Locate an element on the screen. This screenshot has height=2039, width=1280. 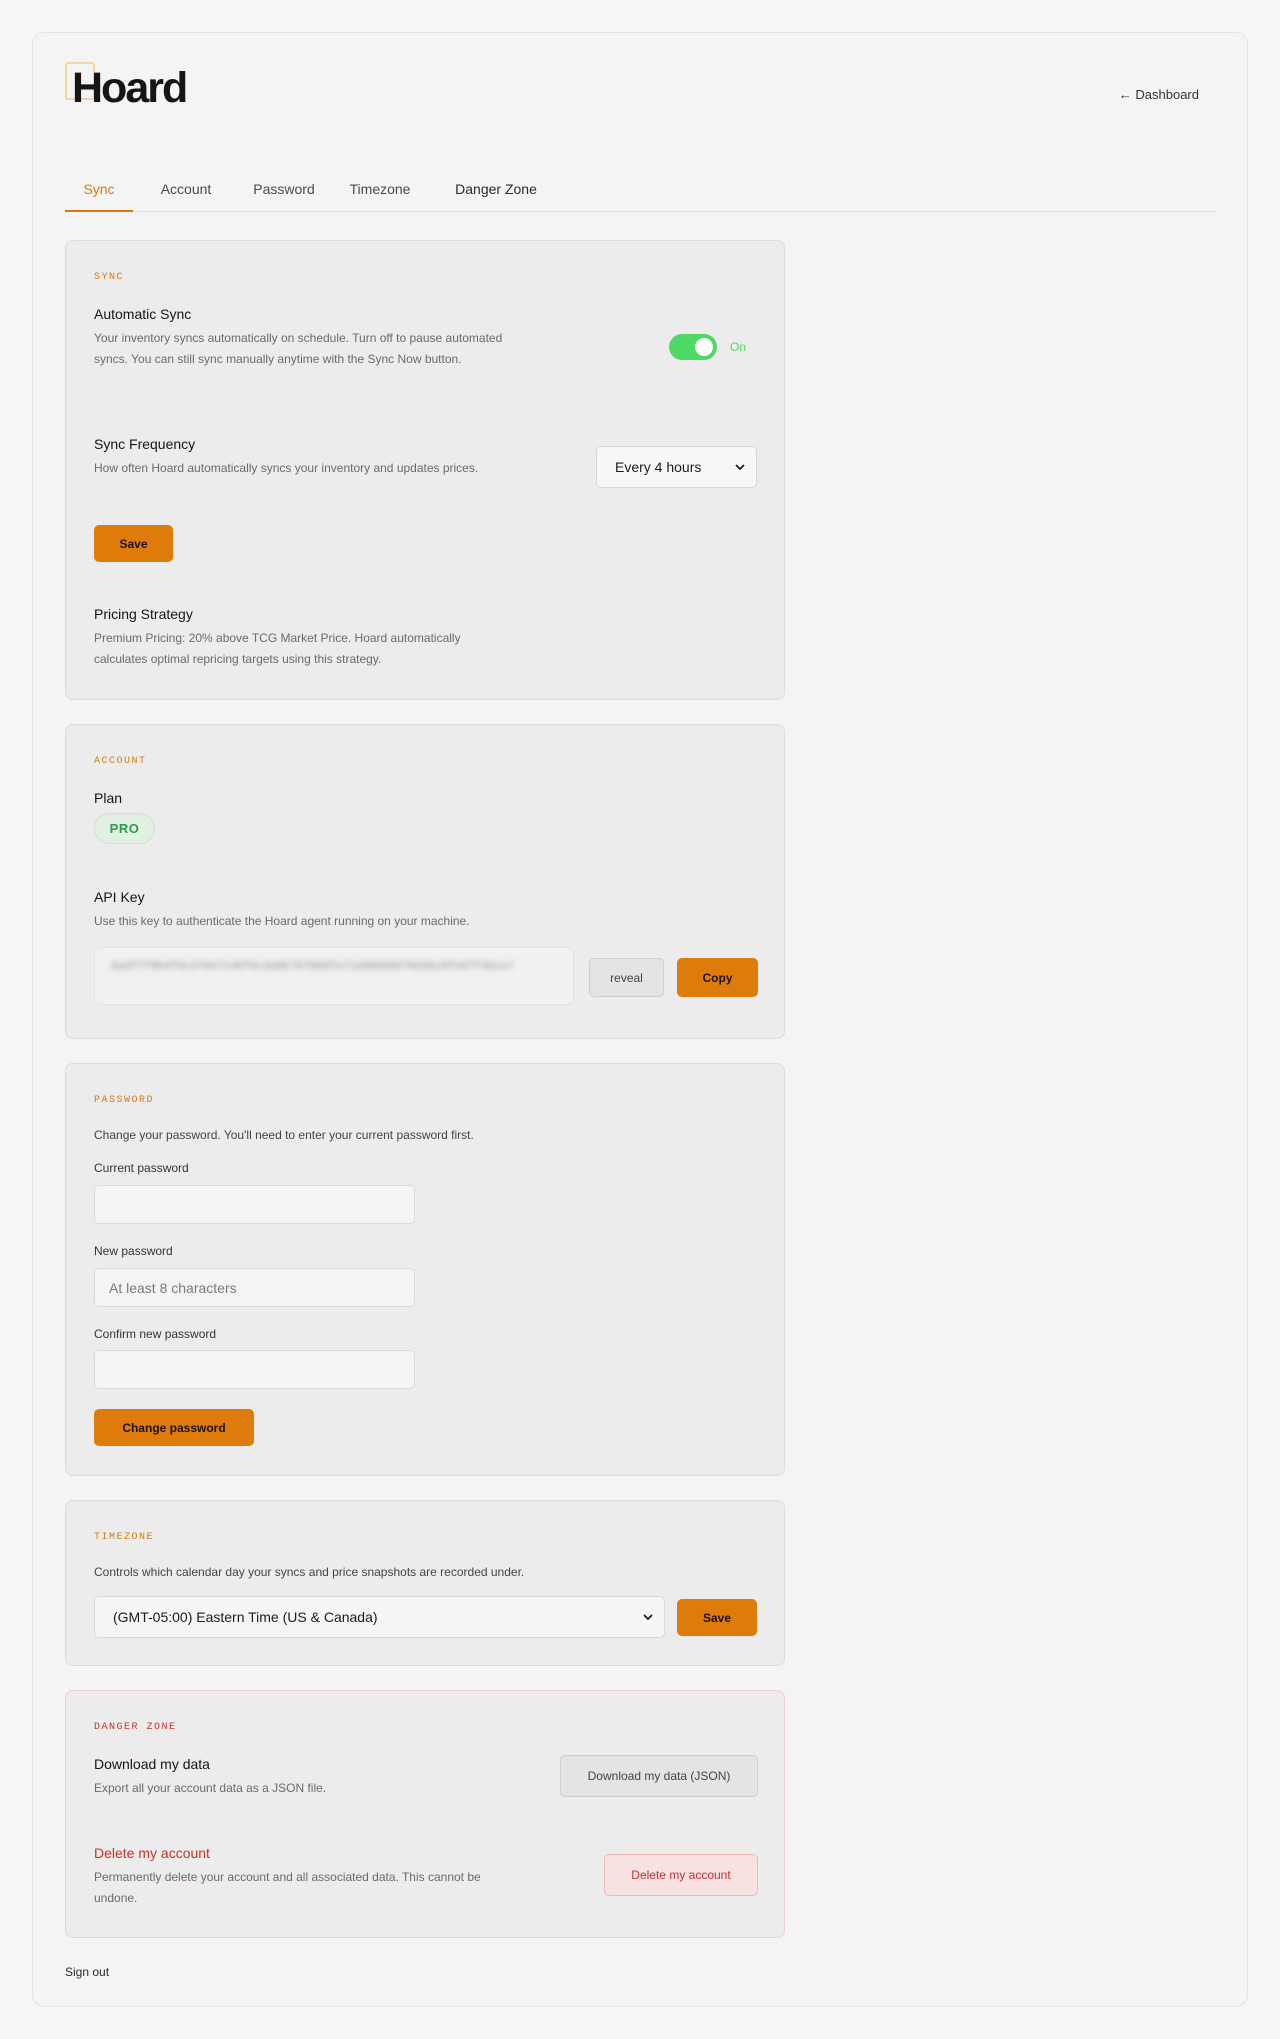
sync-frequency-select: Every 4 hours is located at coordinates (676, 467).